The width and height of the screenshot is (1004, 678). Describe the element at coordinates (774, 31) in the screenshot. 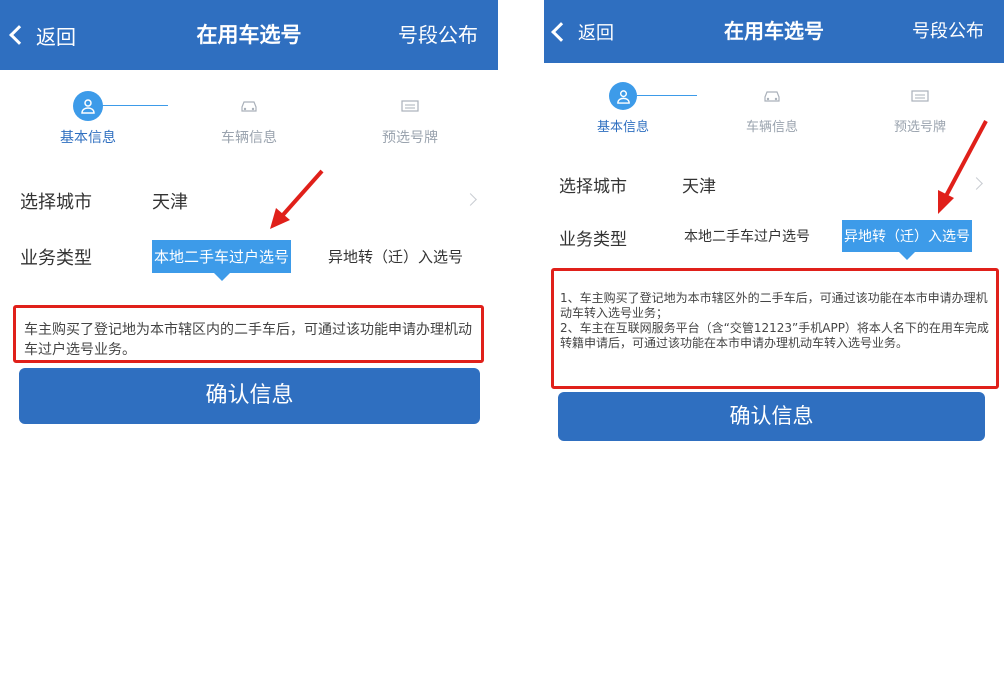

I see `right-header: 返回 在用车选号 号段公布` at that location.